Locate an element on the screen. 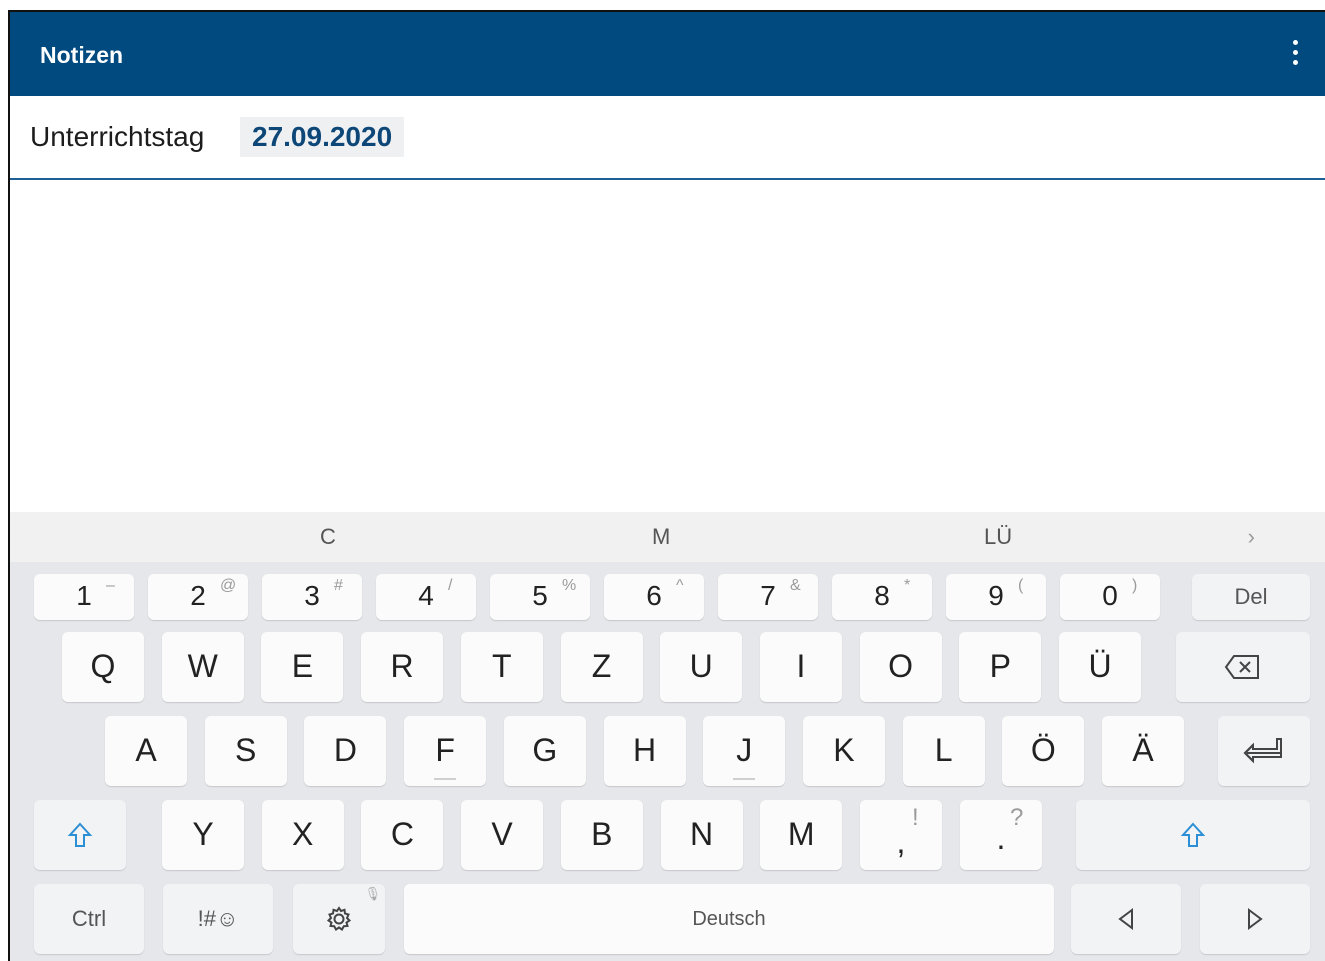  key-T: T is located at coordinates (501, 667).